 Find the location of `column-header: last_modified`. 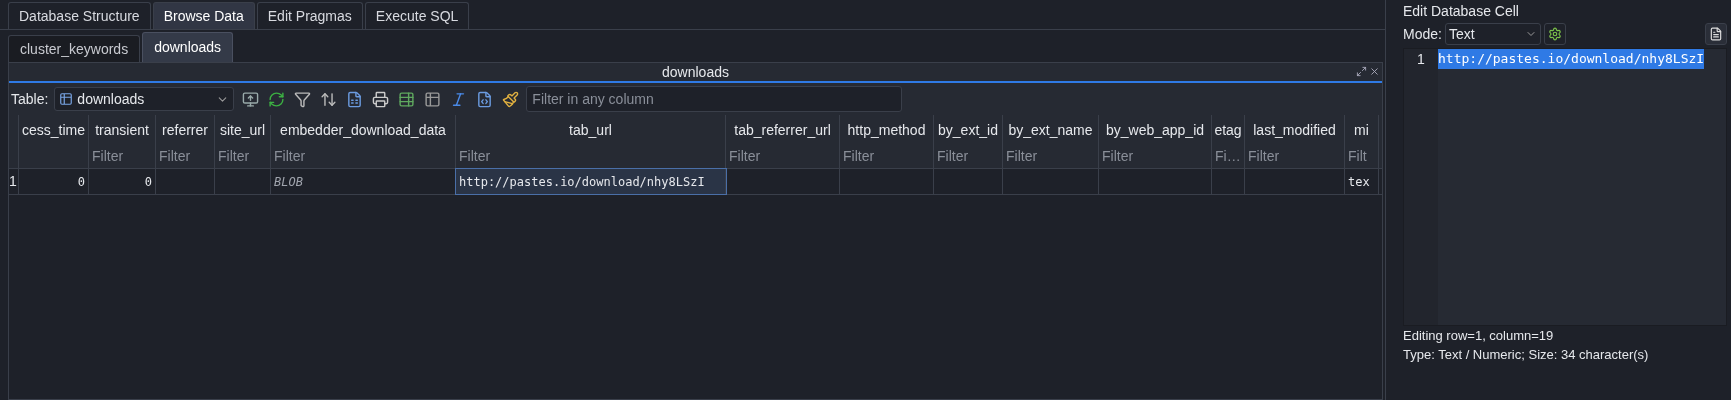

column-header: last_modified is located at coordinates (1294, 130).